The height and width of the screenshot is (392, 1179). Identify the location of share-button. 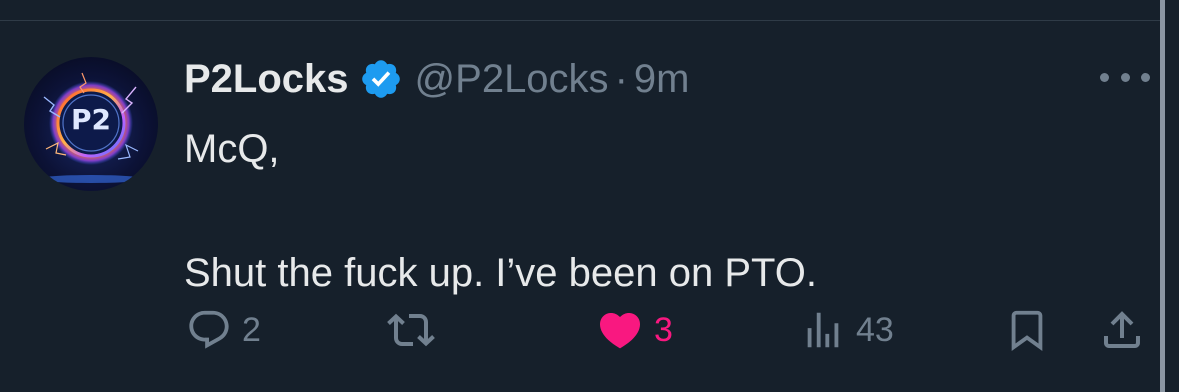
(1122, 330).